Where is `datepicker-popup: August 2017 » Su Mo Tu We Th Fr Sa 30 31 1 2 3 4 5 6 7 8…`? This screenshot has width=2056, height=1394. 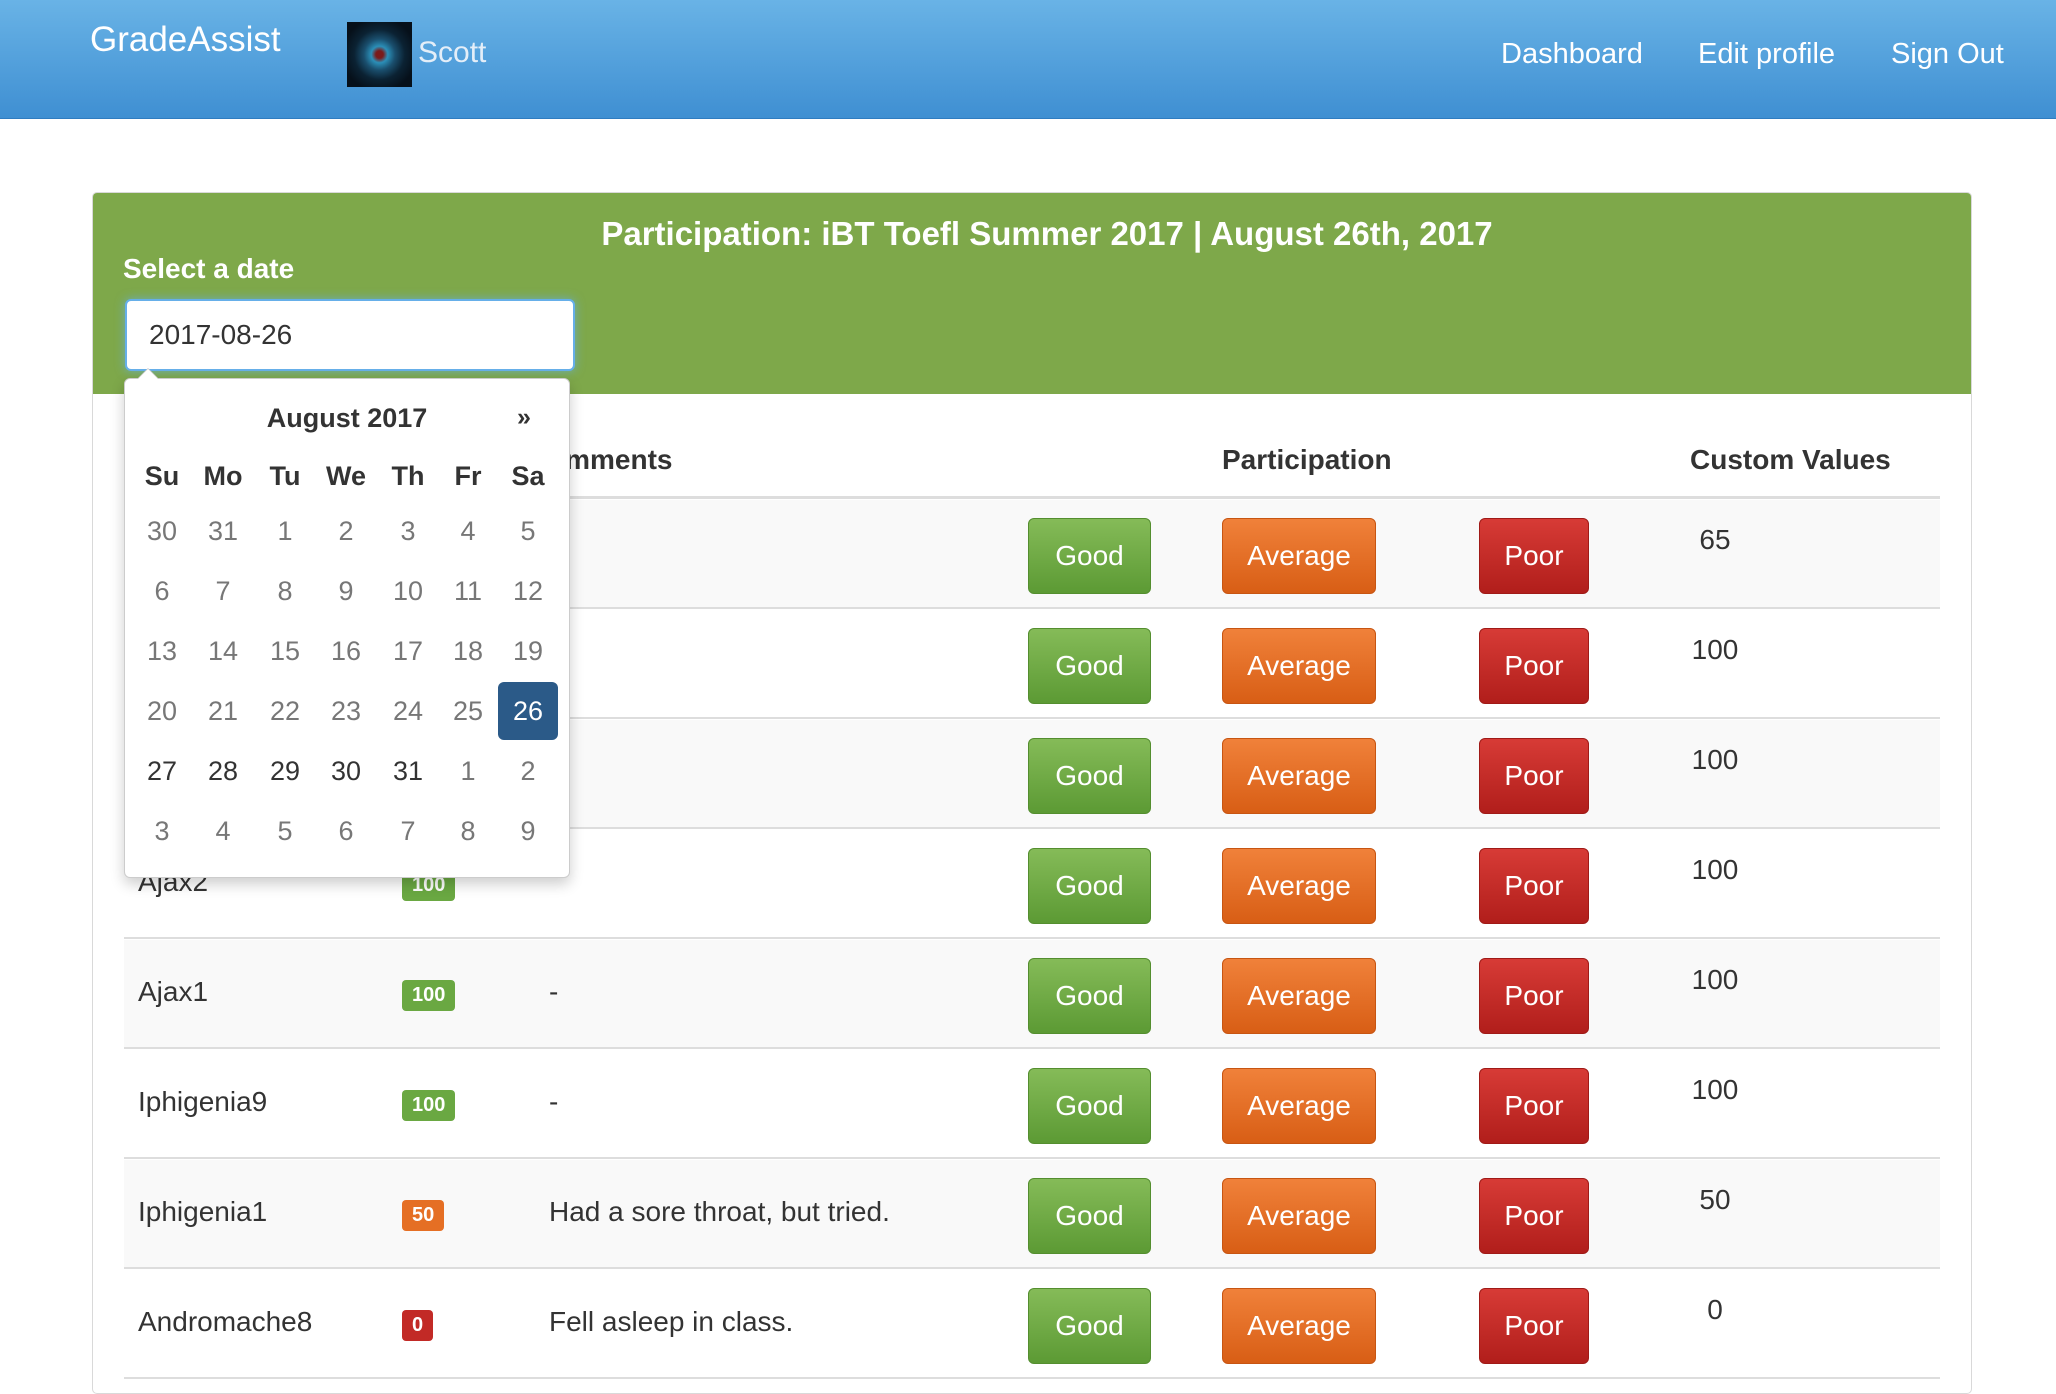
datepicker-popup: August 2017 » Su Mo Tu We Th Fr Sa 30 31 1 2 3 4 5 6 7 8… is located at coordinates (347, 623).